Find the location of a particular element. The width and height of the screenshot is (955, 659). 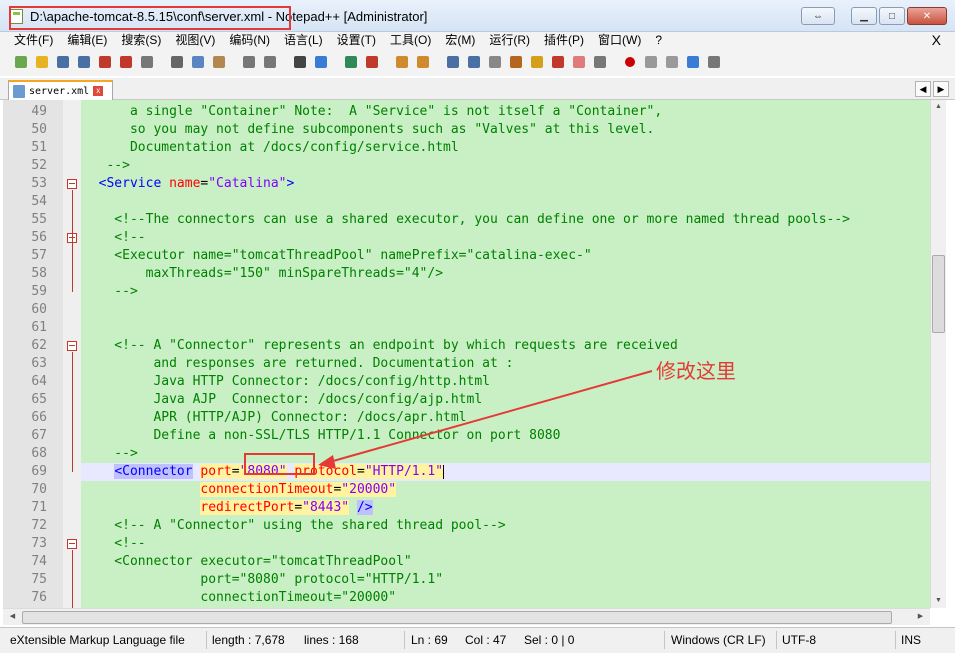

menu-item: 运行(R) is located at coordinates (509, 40).